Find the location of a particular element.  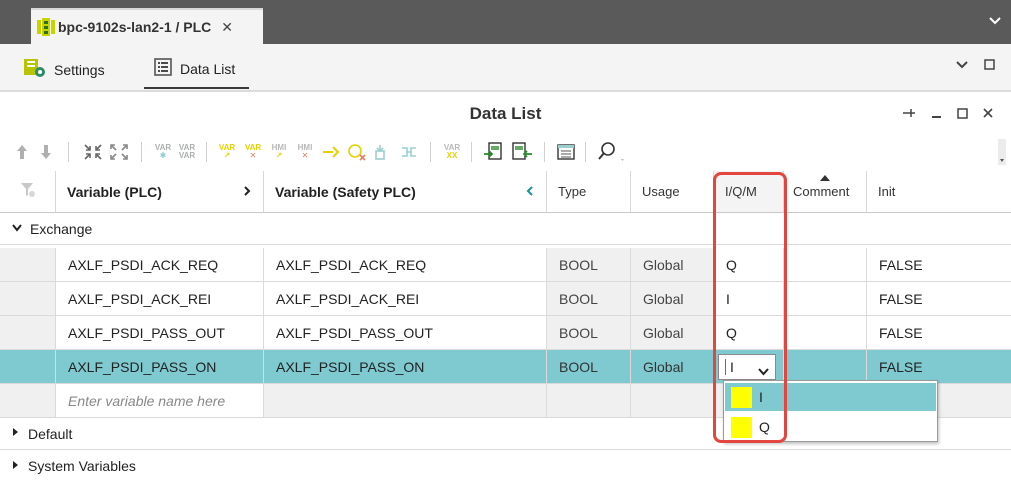

assign-icon is located at coordinates (383, 152).